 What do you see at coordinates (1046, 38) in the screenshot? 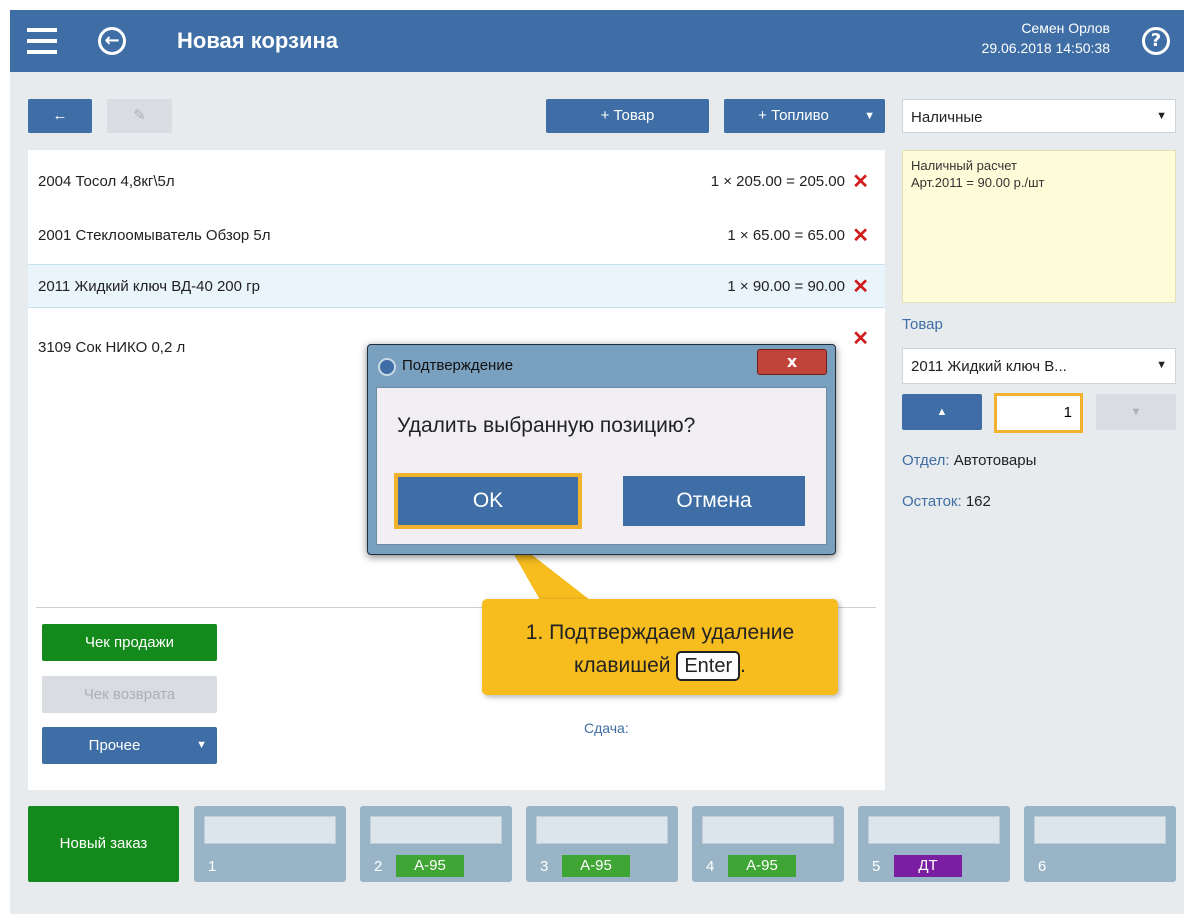
I see `user-info: Семен Орлов 29.06.2018 14:50:38` at bounding box center [1046, 38].